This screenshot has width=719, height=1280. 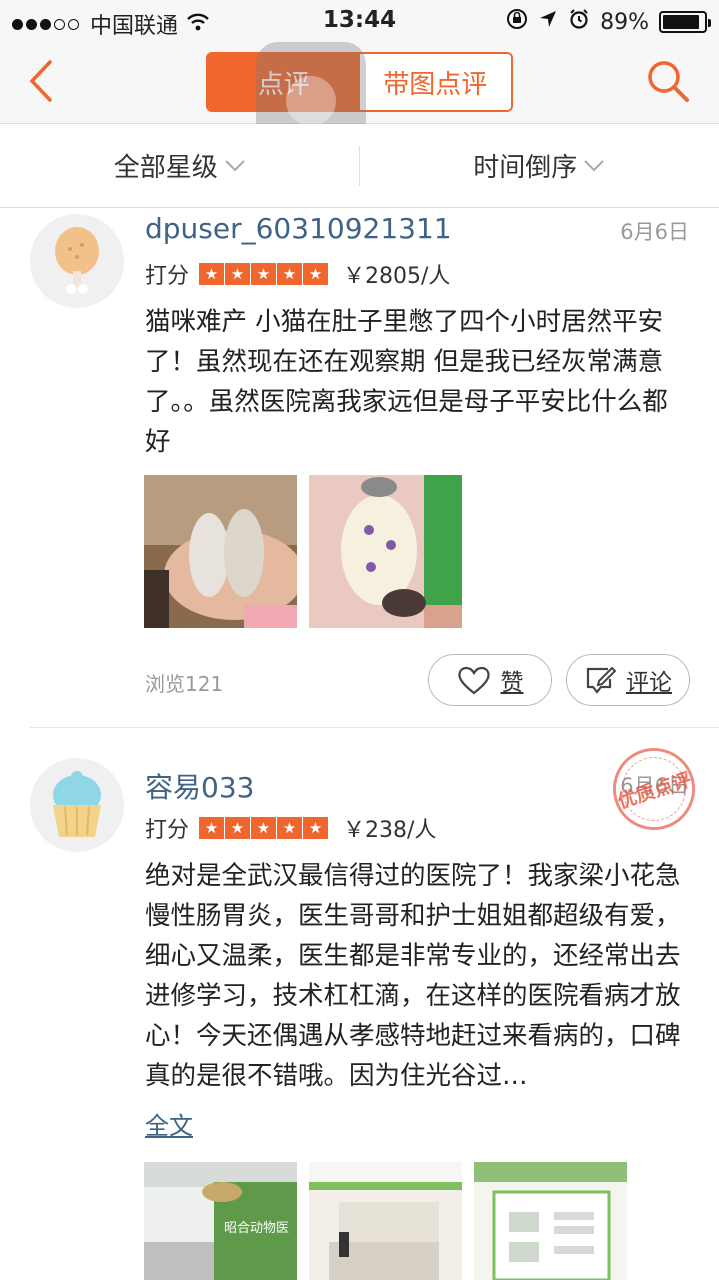 I want to click on sort-dropdown: 时间倒序, so click(x=539, y=165).